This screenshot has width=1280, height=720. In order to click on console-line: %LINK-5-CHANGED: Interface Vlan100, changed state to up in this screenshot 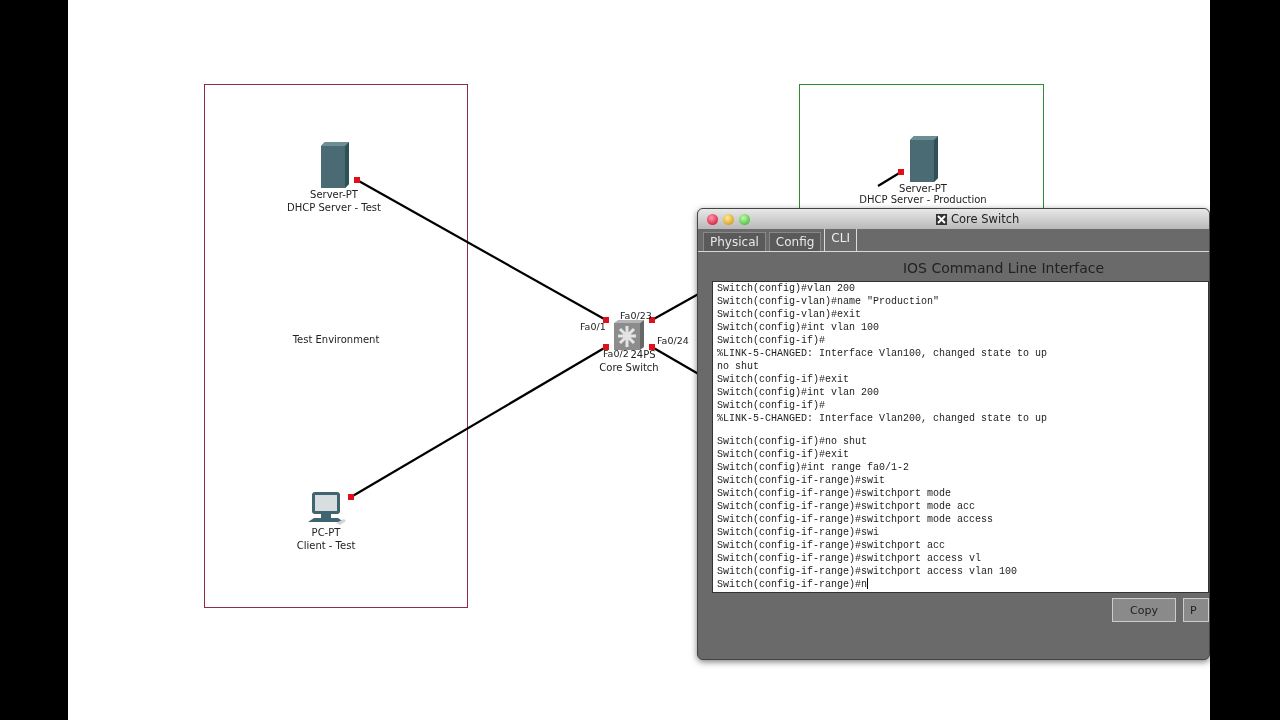, I will do `click(883, 353)`.